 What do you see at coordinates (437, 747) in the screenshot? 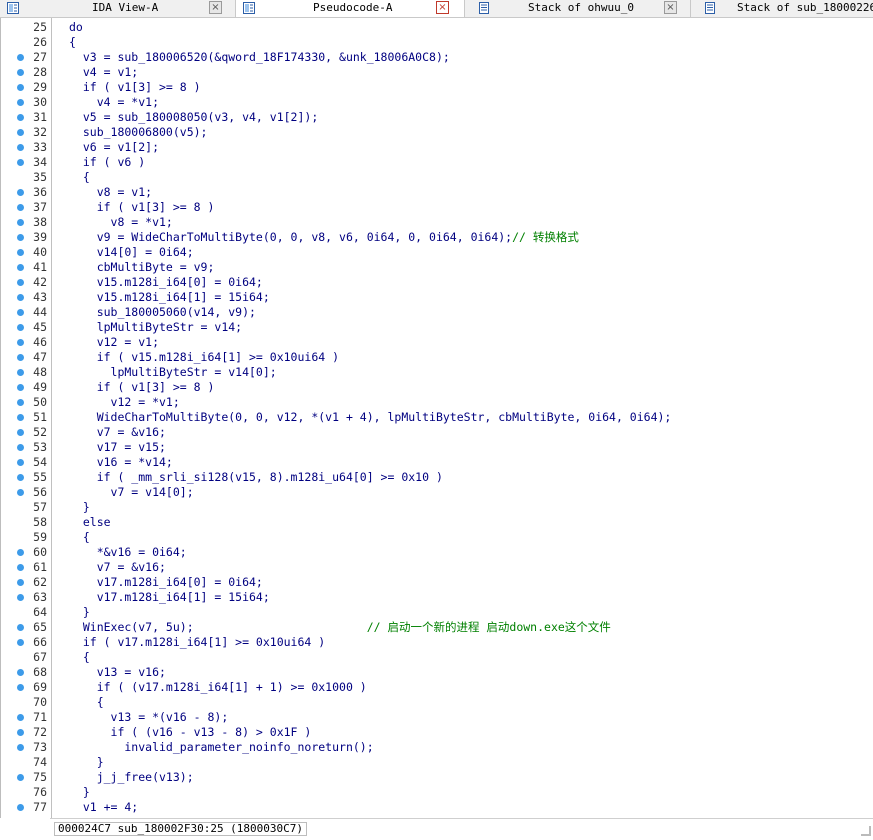
I see `code-line: 73 invalid_parameter_noinfo_noreturn();` at bounding box center [437, 747].